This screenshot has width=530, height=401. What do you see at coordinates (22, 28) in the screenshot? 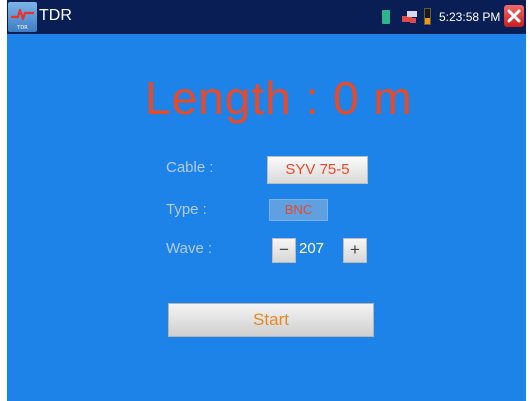
I see `app-icon-label: TDR` at bounding box center [22, 28].